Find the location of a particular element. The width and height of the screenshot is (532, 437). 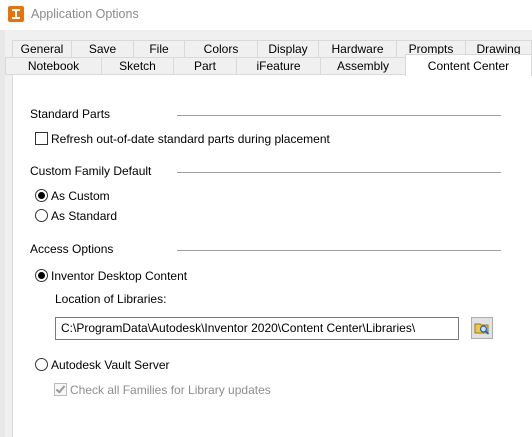

check-families-checkbox is located at coordinates (60, 389).